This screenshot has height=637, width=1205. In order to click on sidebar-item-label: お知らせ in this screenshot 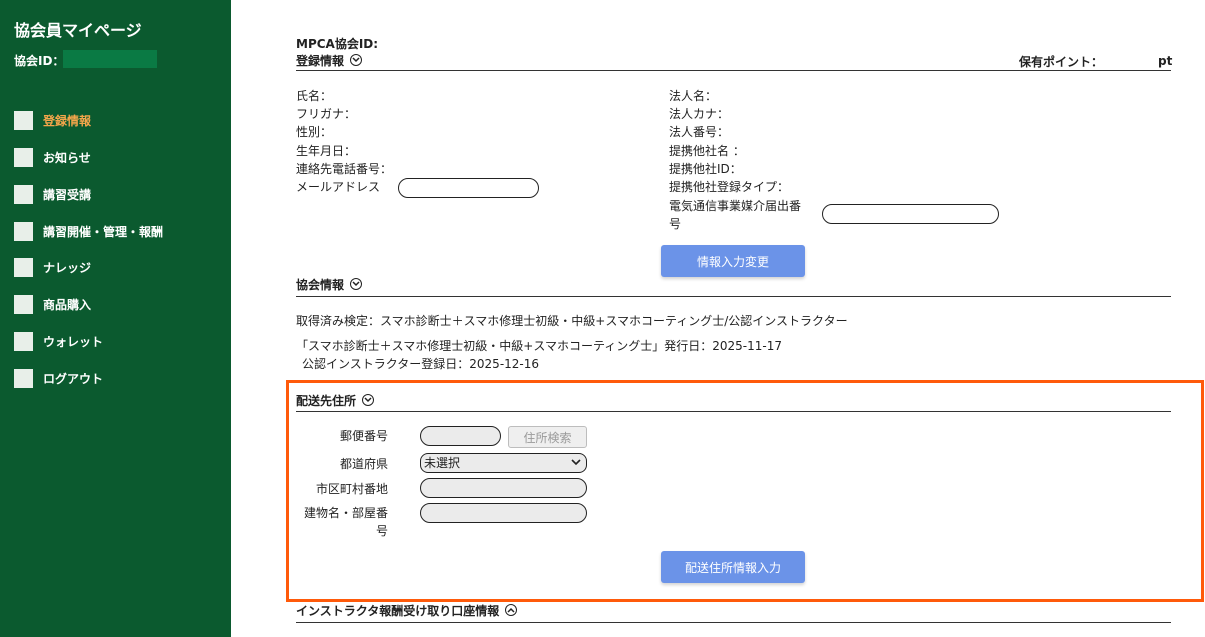, I will do `click(67, 157)`.